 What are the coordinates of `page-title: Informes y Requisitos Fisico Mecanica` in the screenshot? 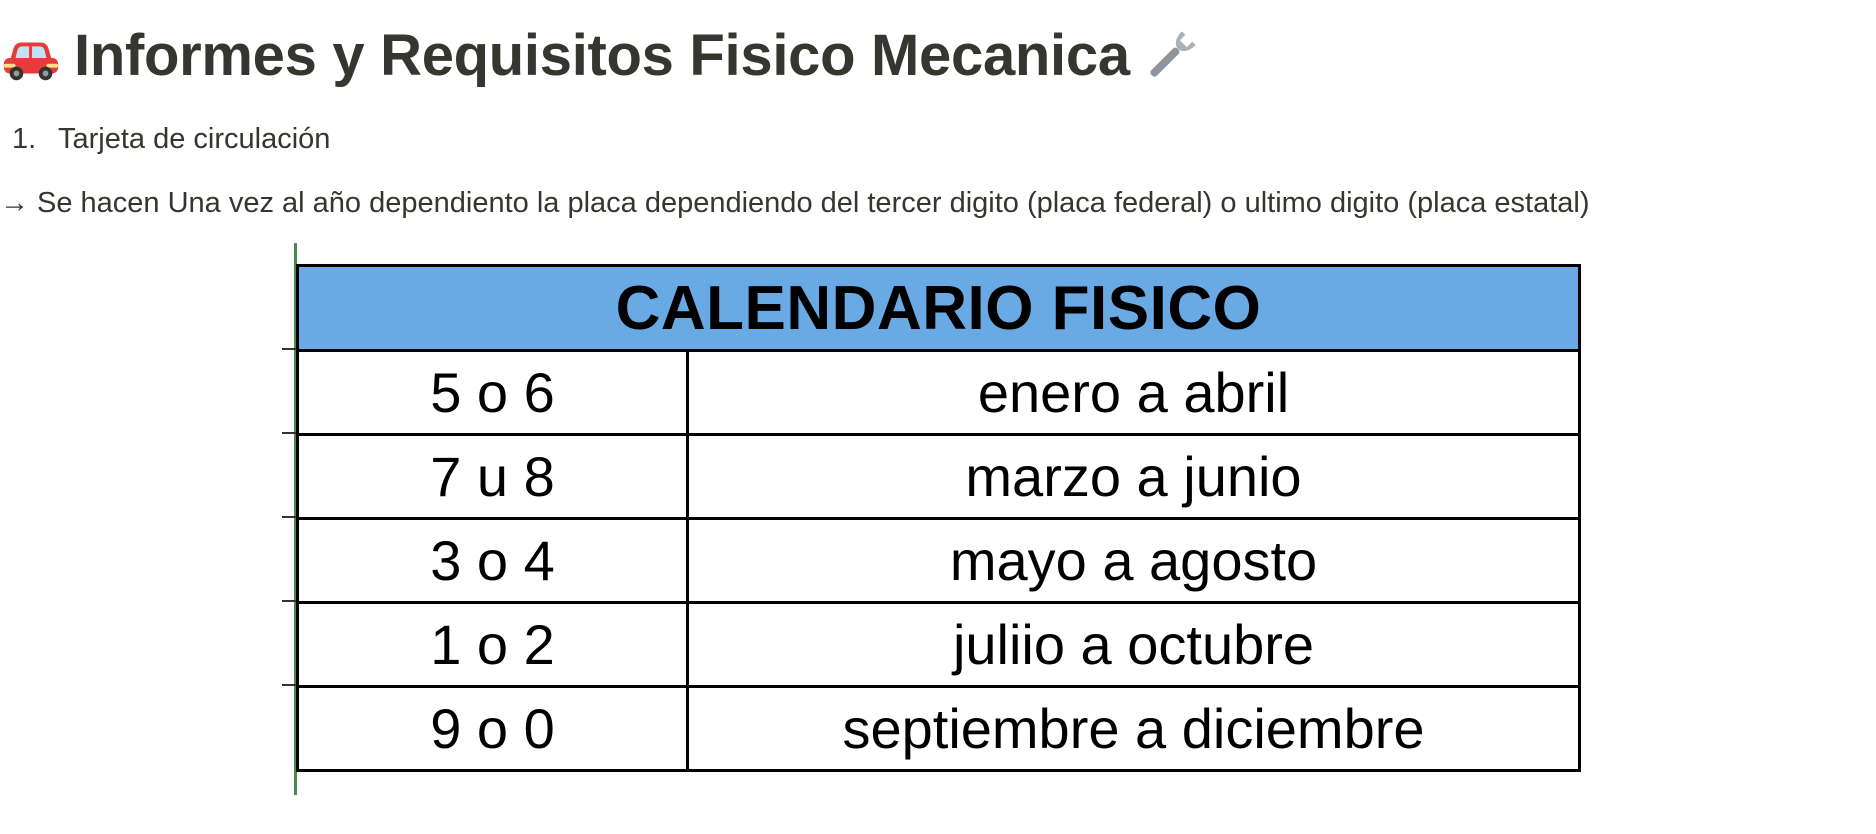 It's located at (601, 56).